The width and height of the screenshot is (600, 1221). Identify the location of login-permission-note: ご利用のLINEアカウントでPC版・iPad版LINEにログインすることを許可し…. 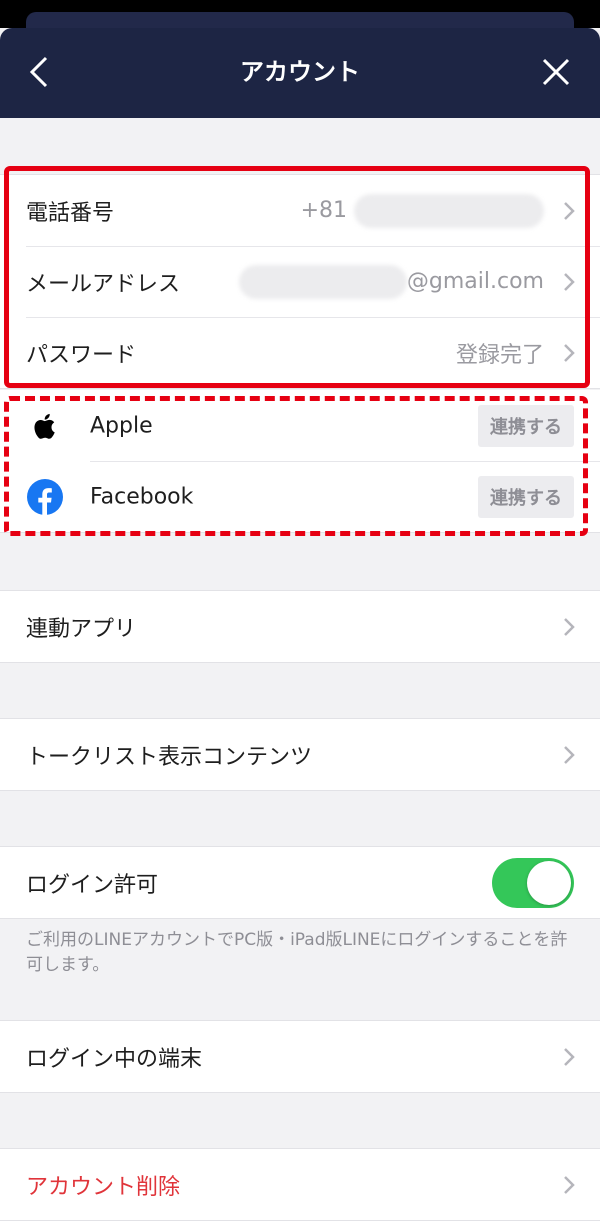
(297, 952).